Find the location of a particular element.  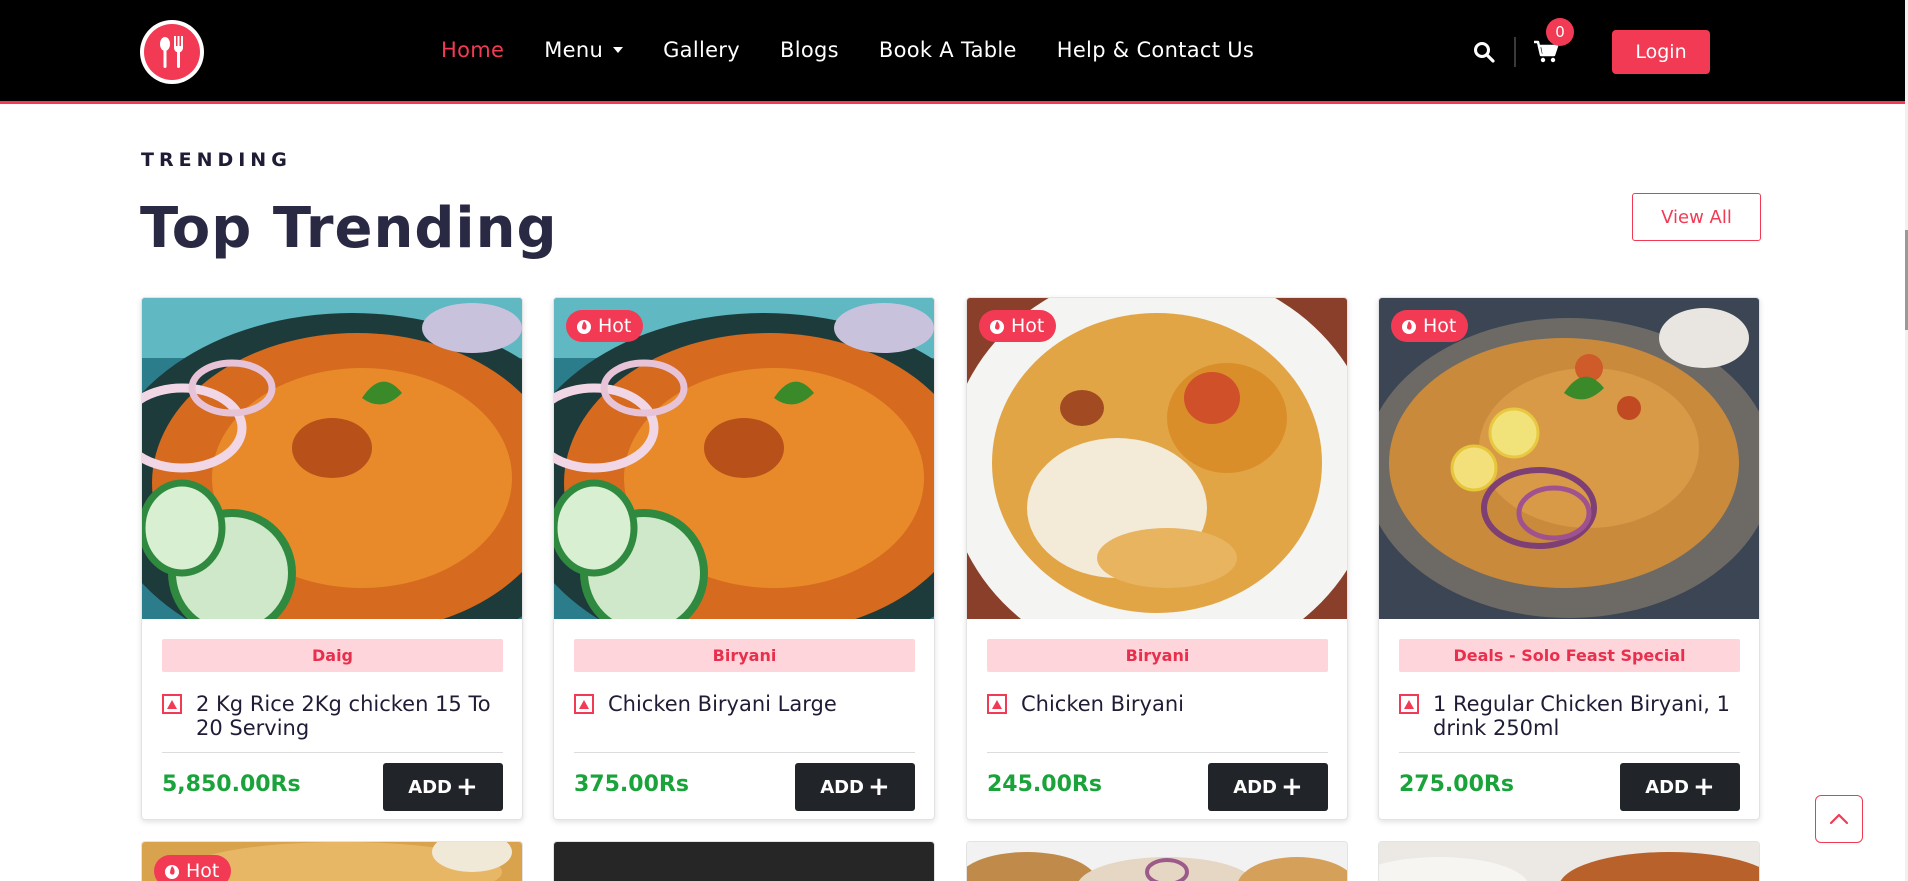

login-button: Login is located at coordinates (1661, 52).